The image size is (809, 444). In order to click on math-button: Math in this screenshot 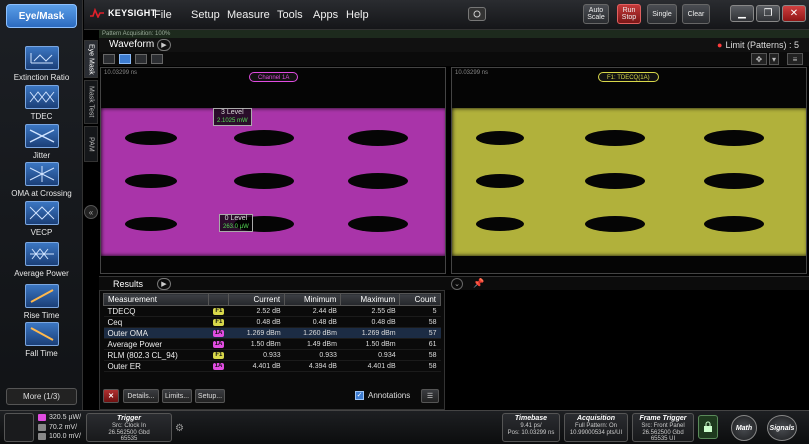, I will do `click(744, 428)`.